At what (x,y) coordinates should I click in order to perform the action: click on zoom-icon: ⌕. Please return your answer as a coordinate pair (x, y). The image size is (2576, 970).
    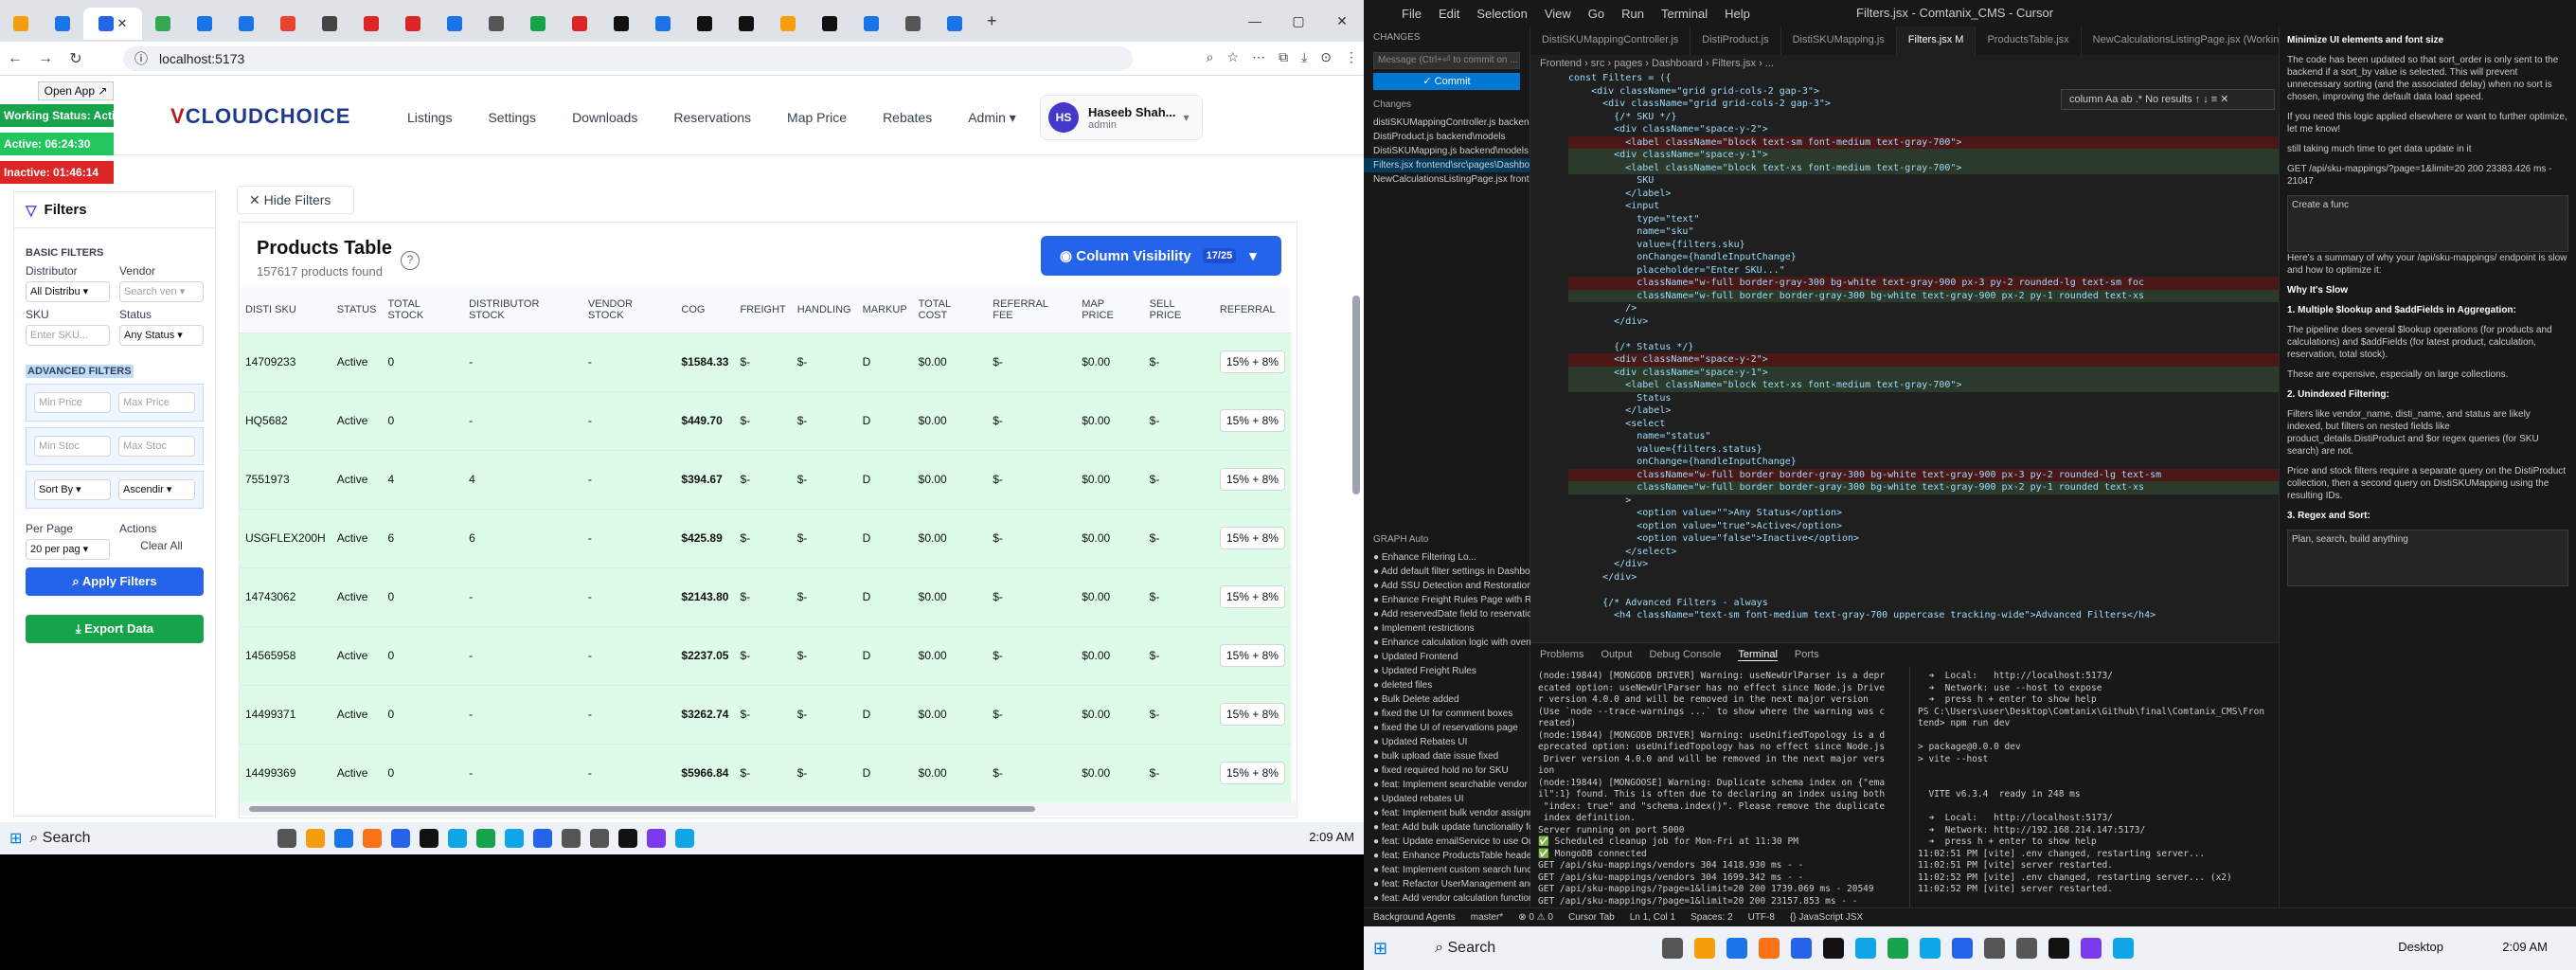
    Looking at the image, I should click on (1210, 57).